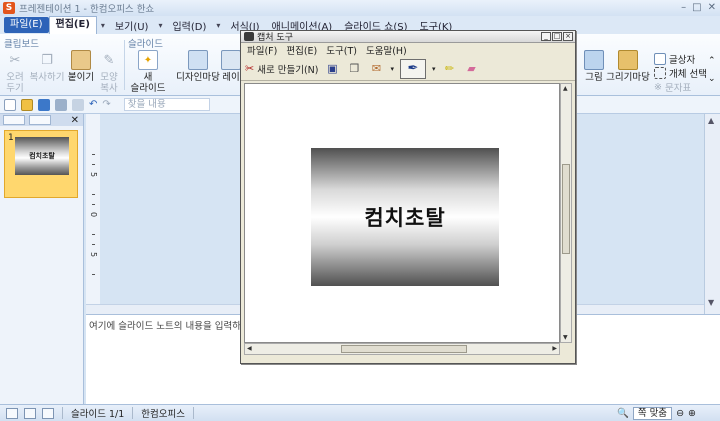 The width and height of the screenshot is (720, 421). I want to click on menu-insert: 입력(D), so click(189, 25).